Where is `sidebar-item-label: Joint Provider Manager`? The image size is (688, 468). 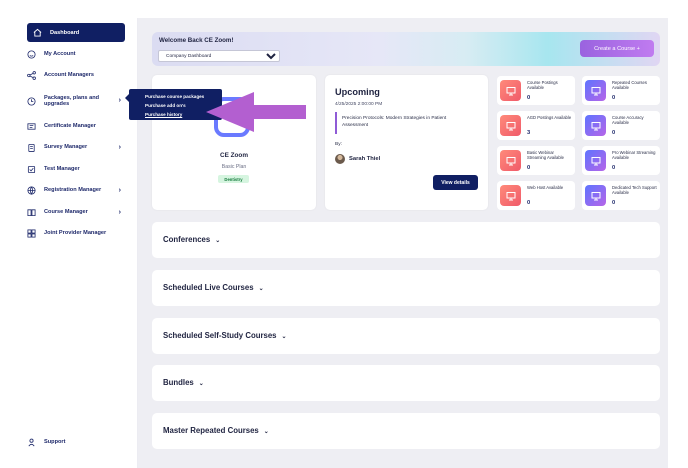
sidebar-item-label: Joint Provider Manager is located at coordinates (75, 233).